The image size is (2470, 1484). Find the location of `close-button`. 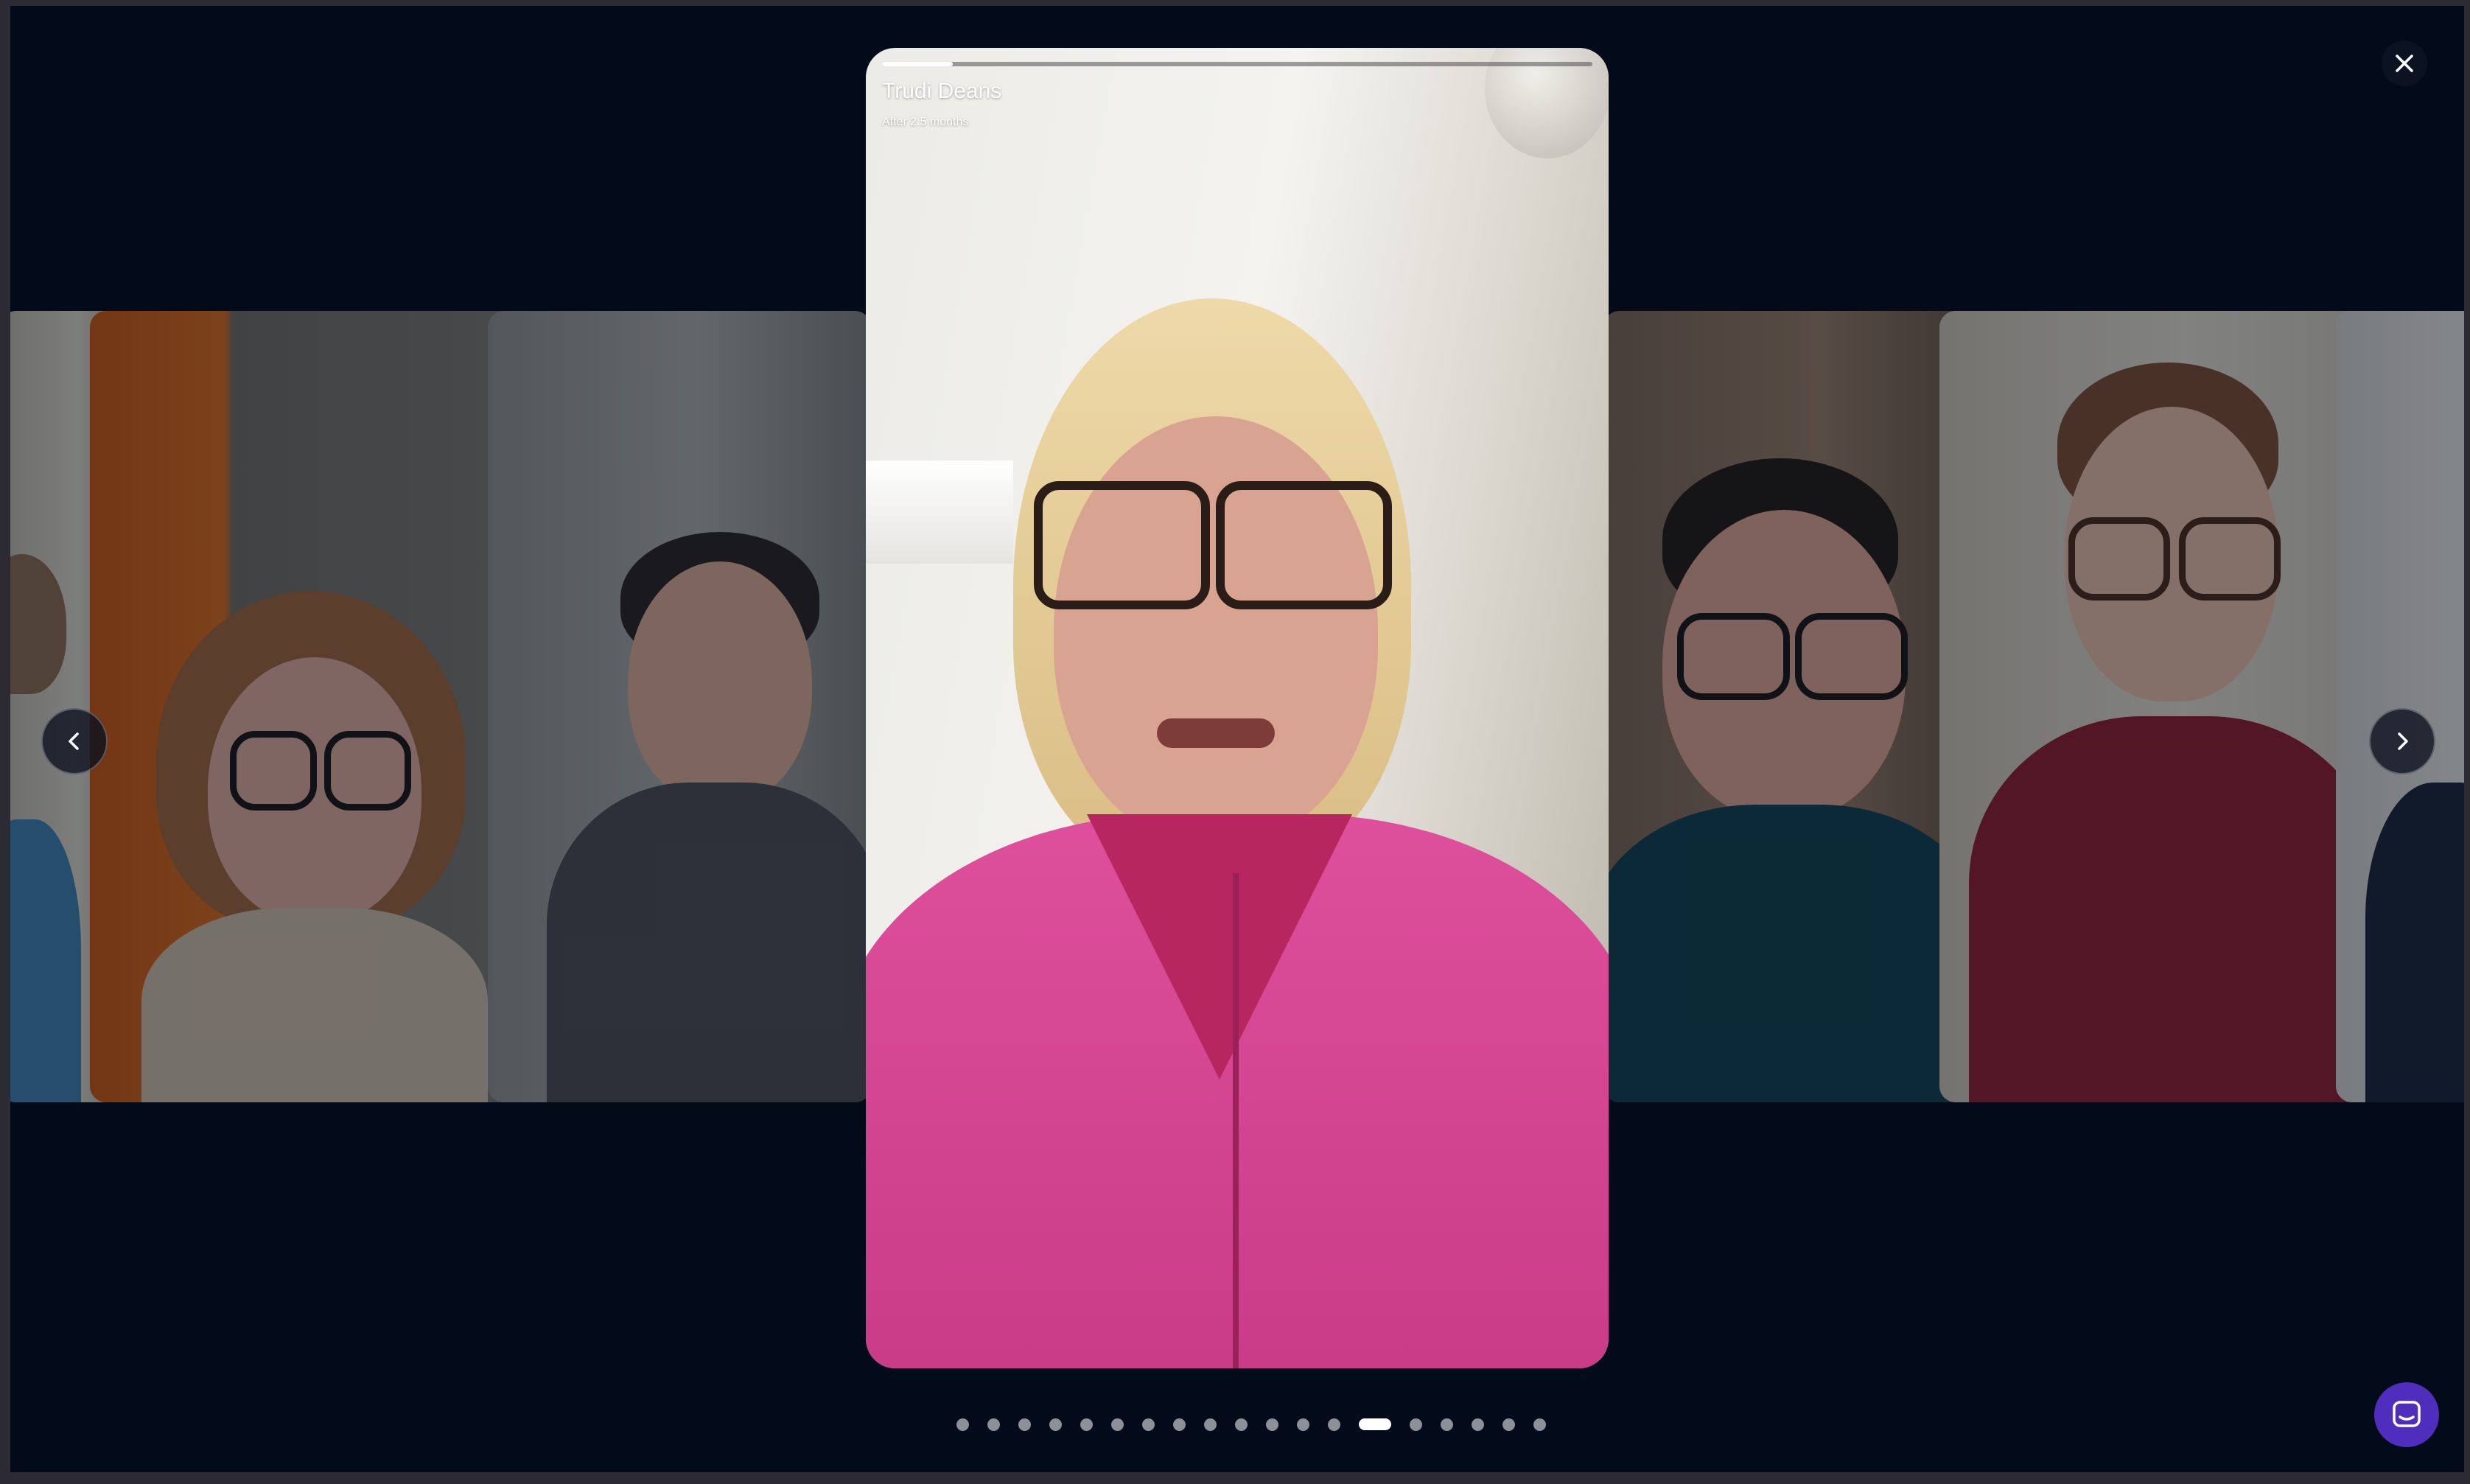

close-button is located at coordinates (2404, 63).